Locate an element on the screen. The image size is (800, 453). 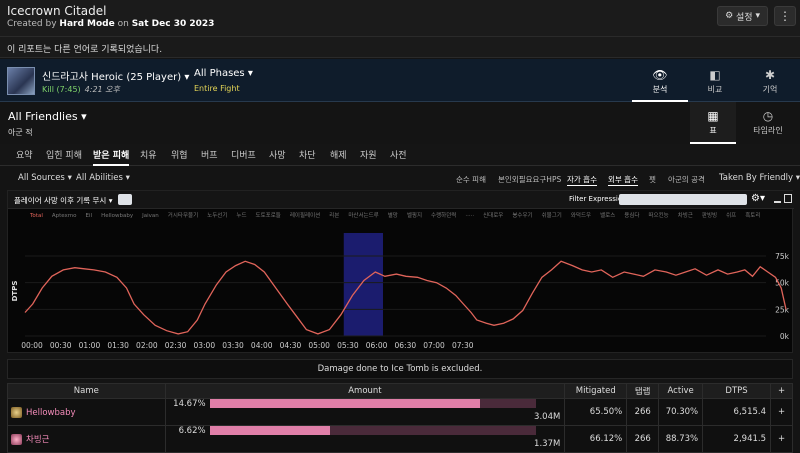
gear-icon: ⚙ is located at coordinates (729, 16).